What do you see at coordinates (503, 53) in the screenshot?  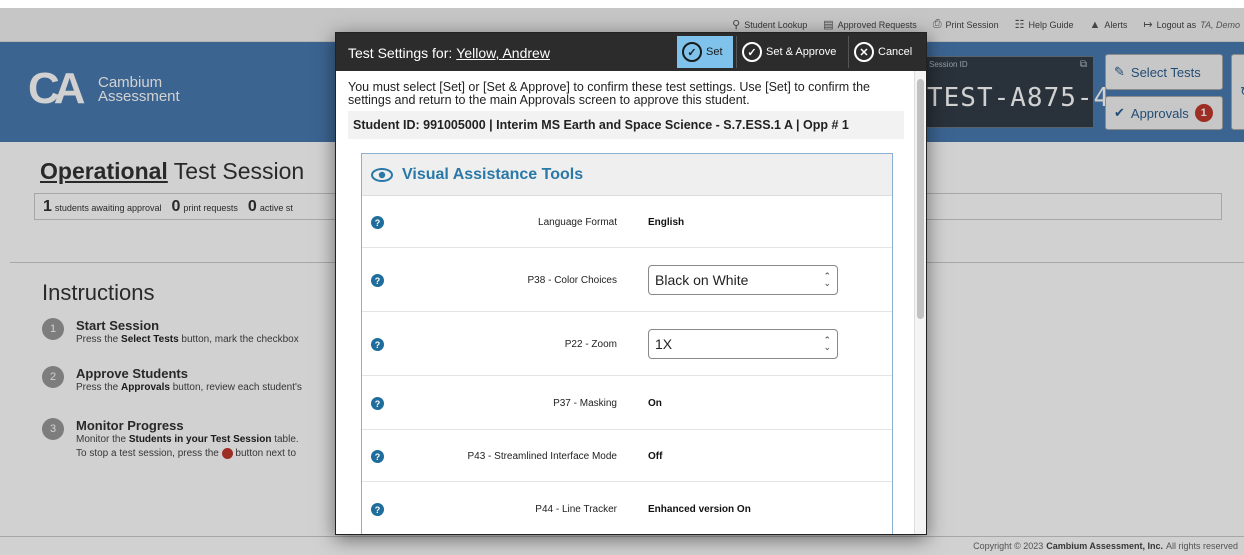 I see `student-name-link: Yellow, Andrew` at bounding box center [503, 53].